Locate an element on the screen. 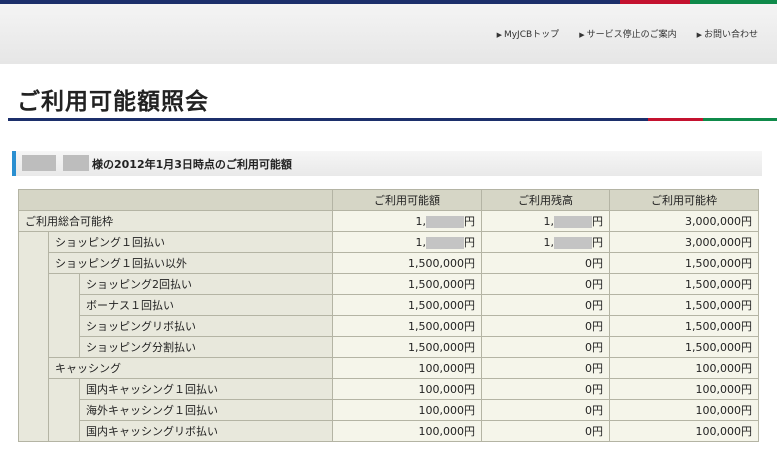 Image resolution: width=777 pixels, height=470 pixels. row-label: ショッピング１回払い is located at coordinates (190, 242).